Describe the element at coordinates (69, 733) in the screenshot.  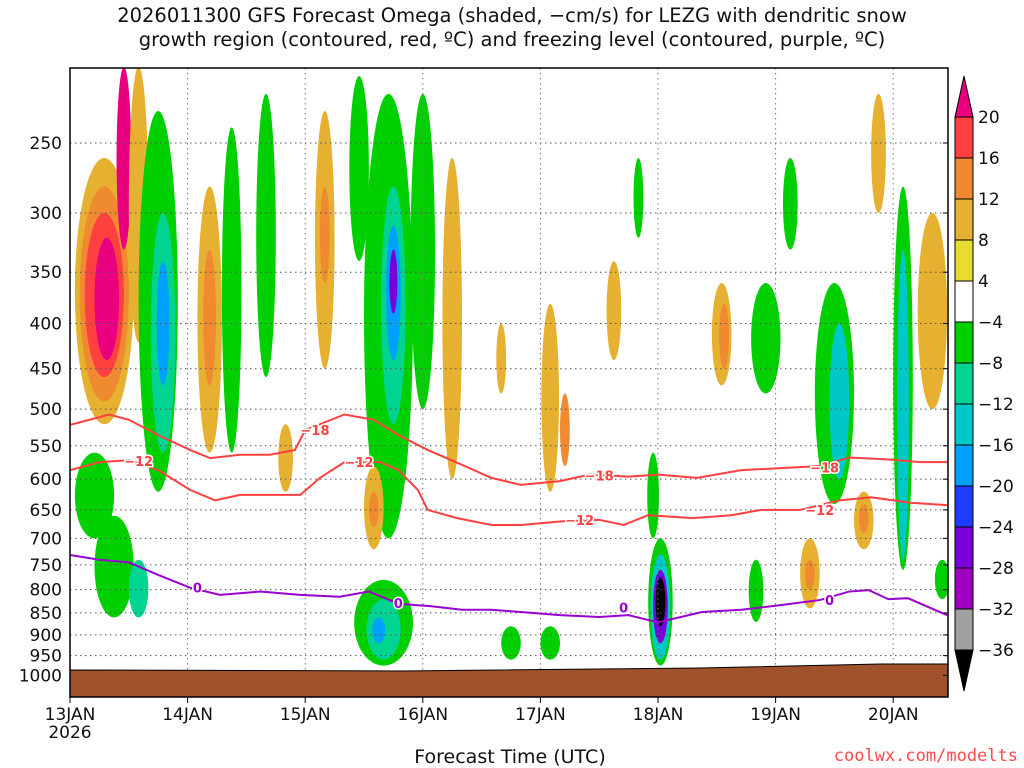
I see `x-tick-year: 2026` at that location.